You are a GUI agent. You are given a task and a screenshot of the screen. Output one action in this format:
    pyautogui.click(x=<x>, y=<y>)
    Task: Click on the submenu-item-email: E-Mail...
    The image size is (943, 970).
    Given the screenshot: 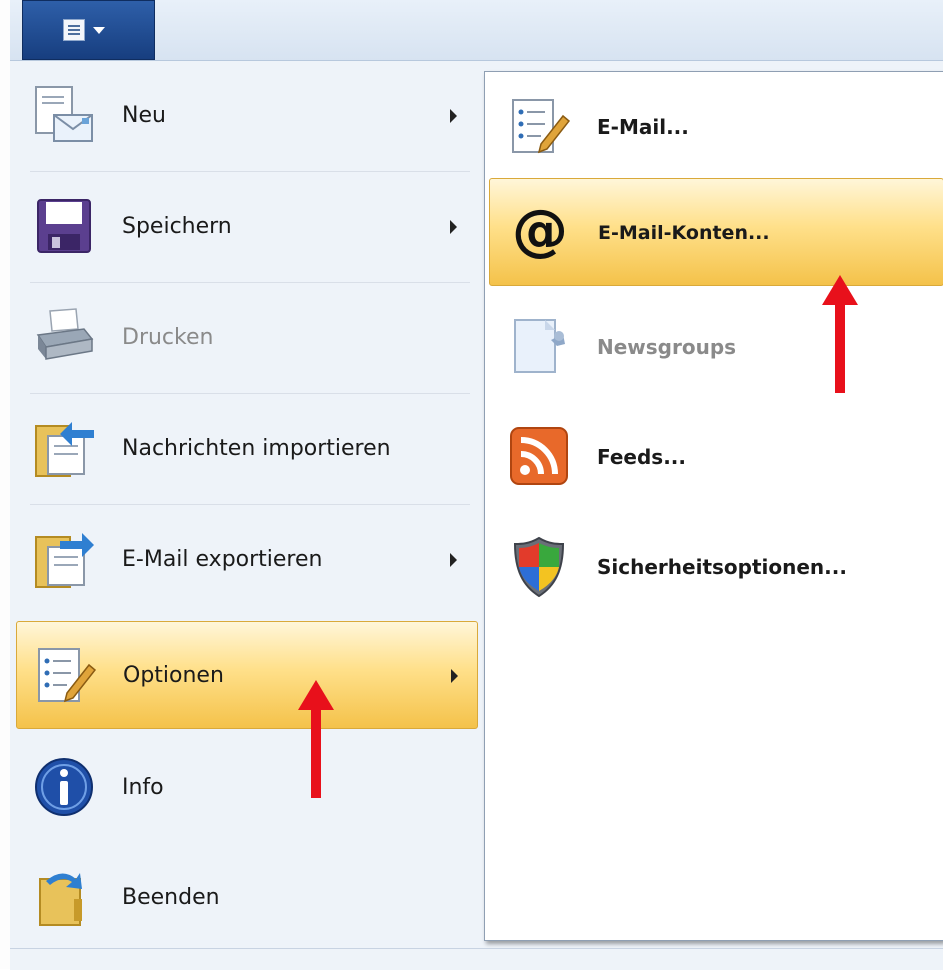 What is the action you would take?
    pyautogui.click(x=714, y=127)
    